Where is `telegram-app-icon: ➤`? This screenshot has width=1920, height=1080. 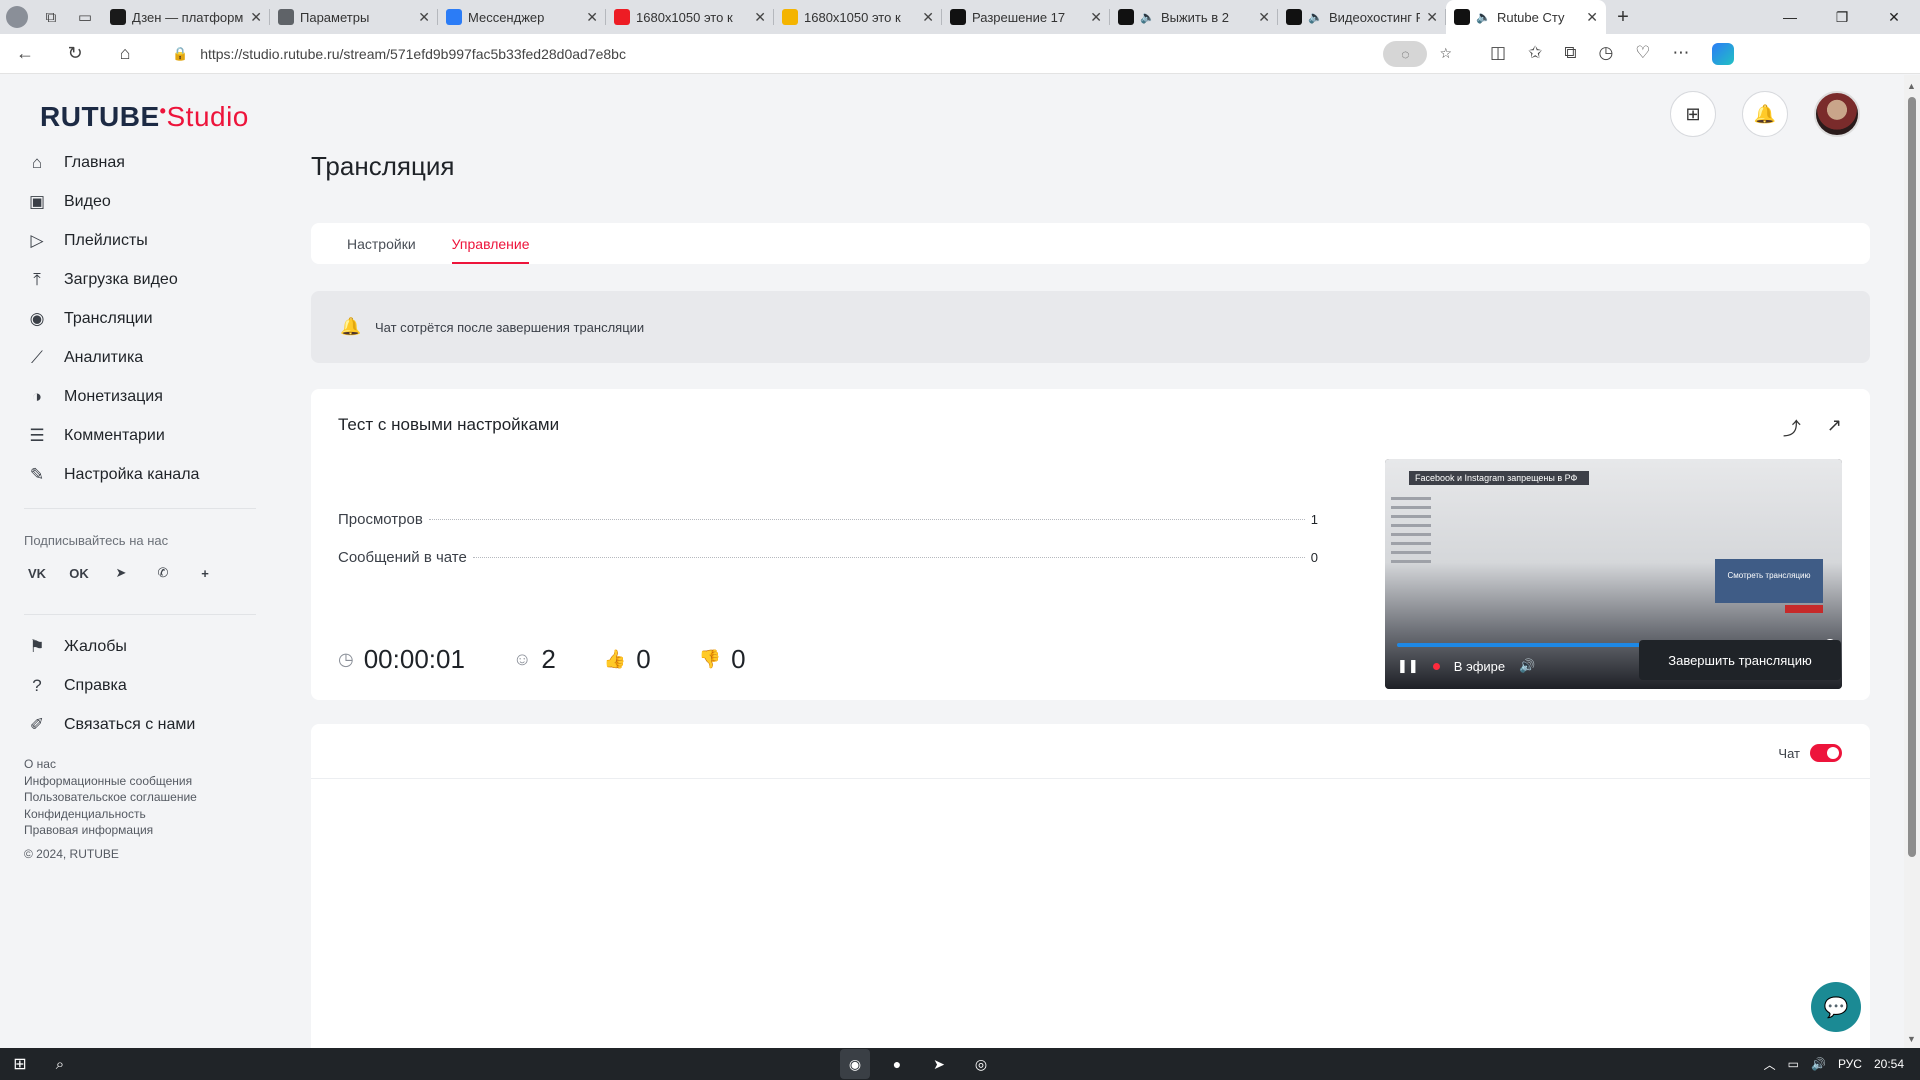
telegram-app-icon: ➤ is located at coordinates (939, 1064).